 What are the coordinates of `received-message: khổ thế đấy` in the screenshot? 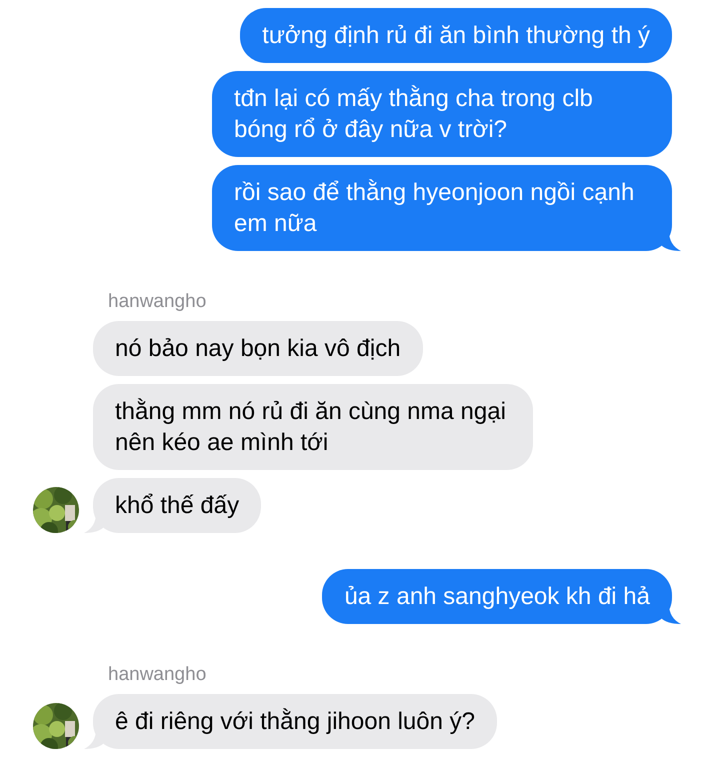 It's located at (177, 505).